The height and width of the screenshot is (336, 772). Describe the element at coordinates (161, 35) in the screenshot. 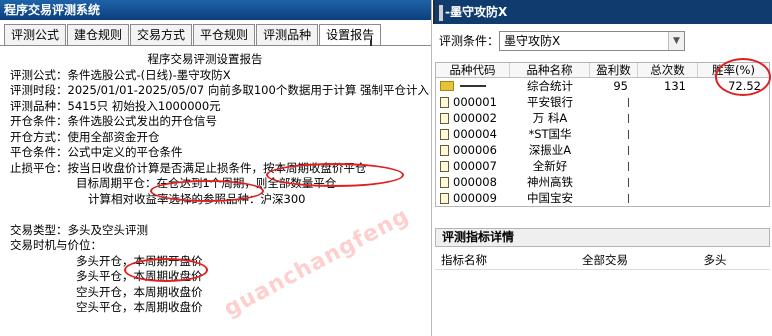

I see `tab-trade-mode: 交易方式` at that location.